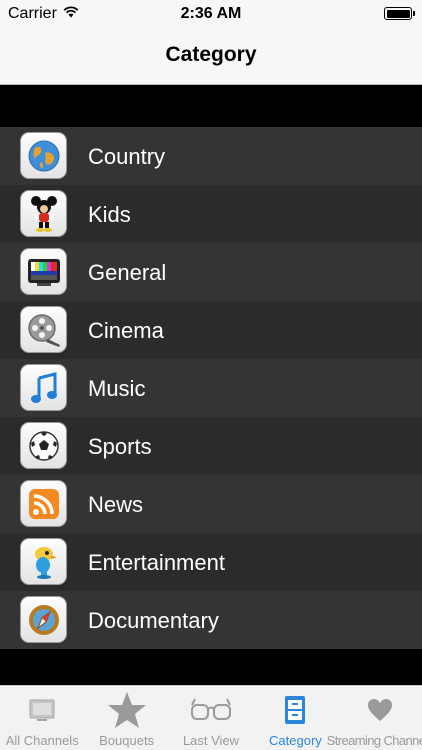 Image resolution: width=422 pixels, height=750 pixels. I want to click on category-row-country: Country, so click(211, 156).